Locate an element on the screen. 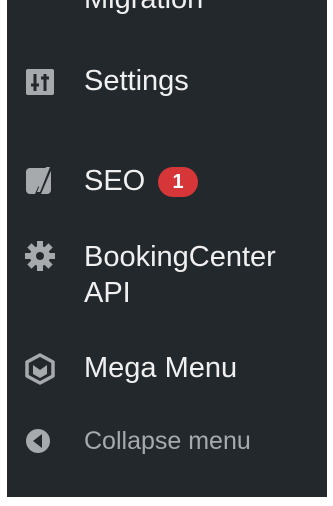 This screenshot has height=506, width=333. menu-item-bookingcenter-api-label: BookingCenter API is located at coordinates (180, 275).